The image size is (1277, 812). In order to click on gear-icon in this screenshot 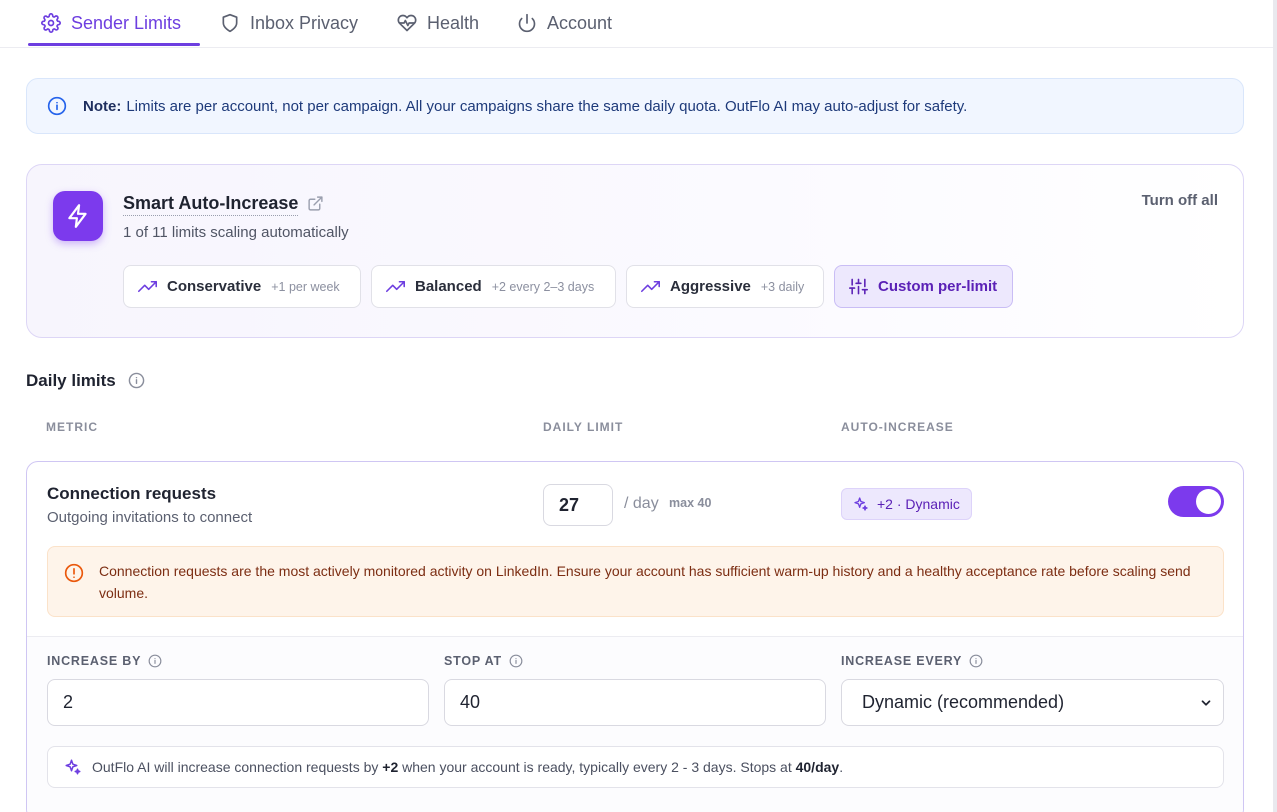, I will do `click(51, 23)`.